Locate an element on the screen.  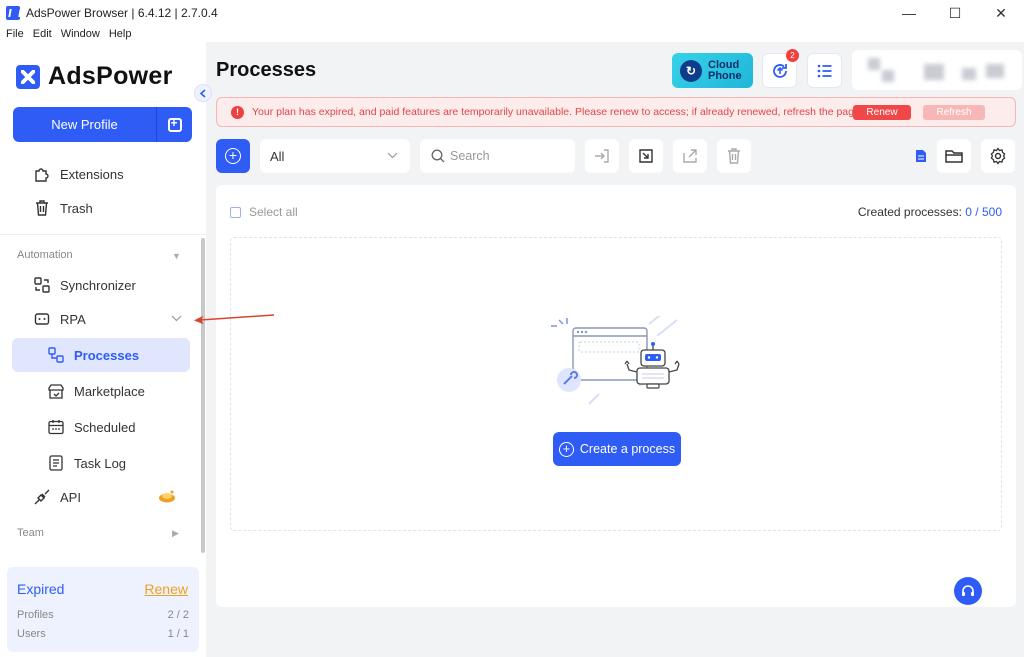
account-menu is located at coordinates (937, 70).